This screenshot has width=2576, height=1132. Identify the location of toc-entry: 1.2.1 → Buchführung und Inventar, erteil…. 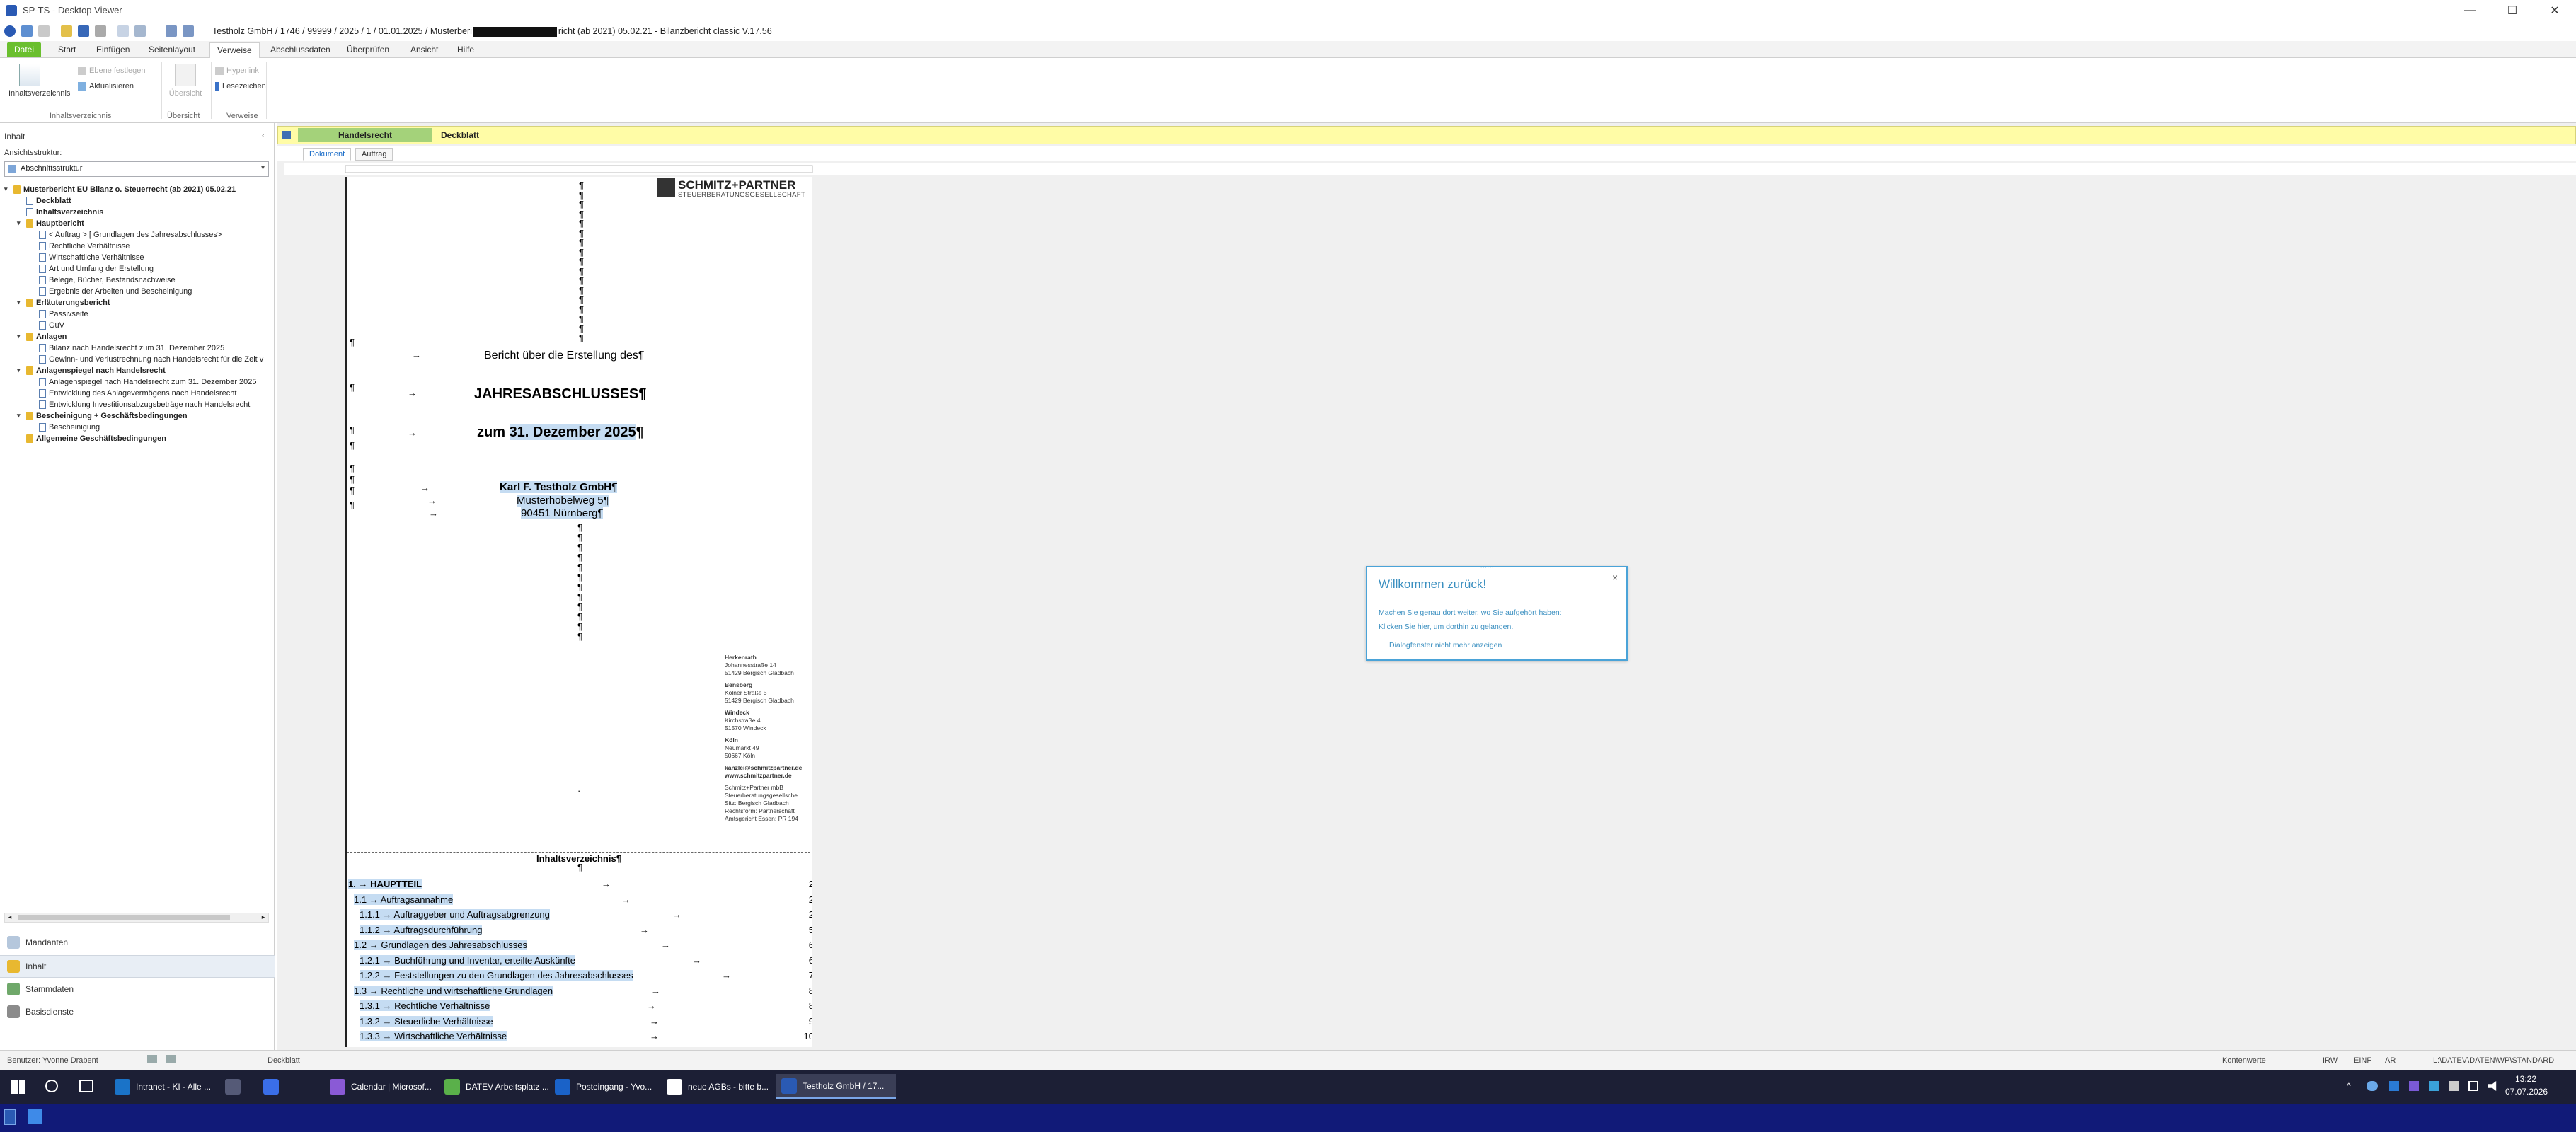
(580, 962).